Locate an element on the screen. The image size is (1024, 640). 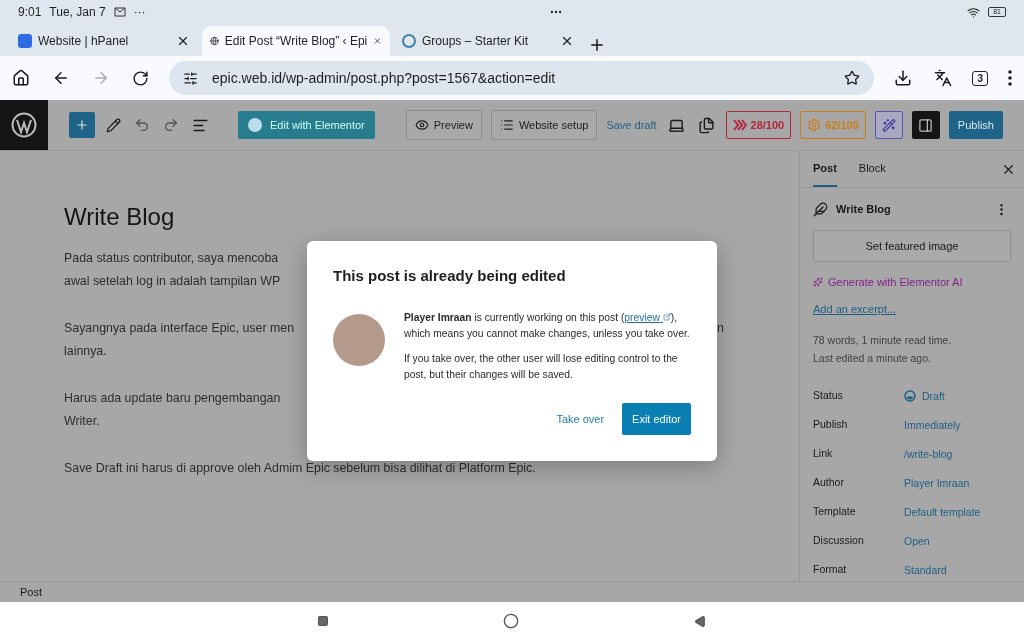
gear-icon is located at coordinates (814, 125).